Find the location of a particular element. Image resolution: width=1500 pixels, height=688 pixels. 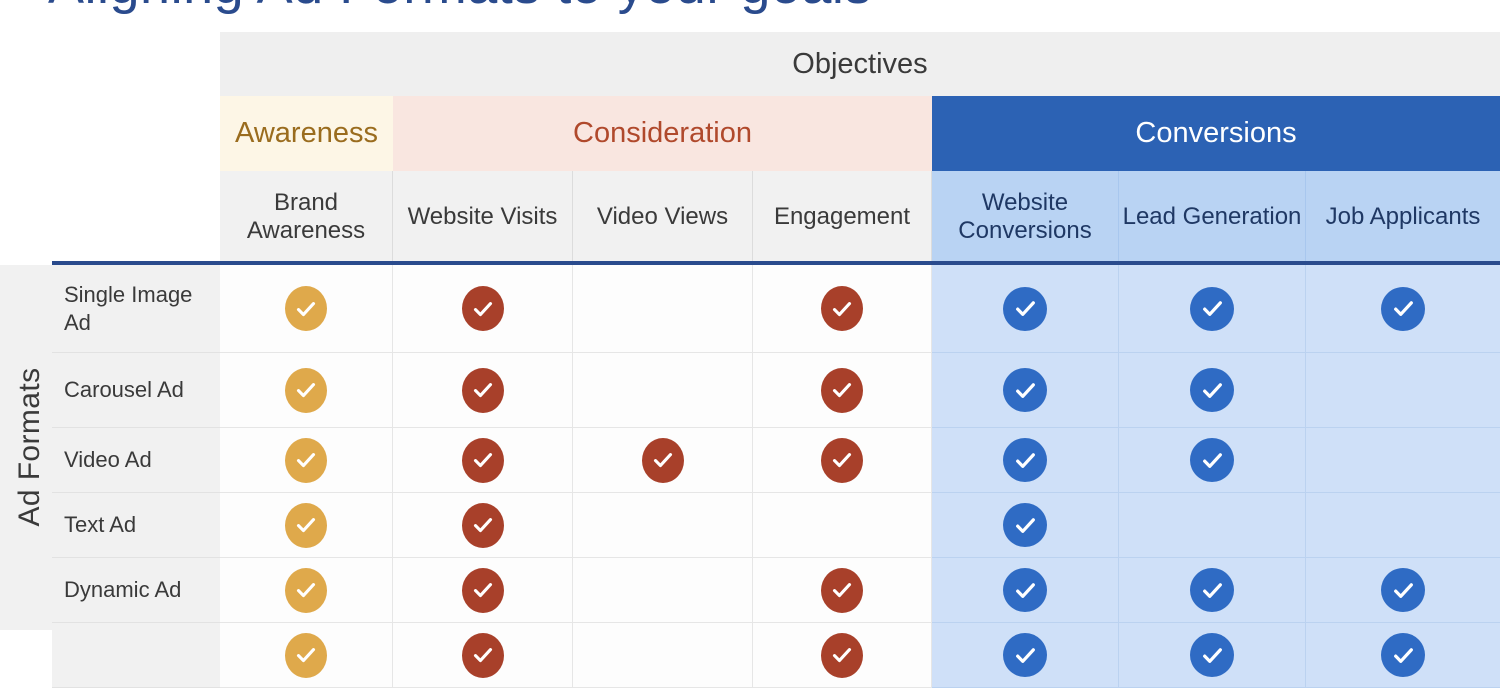

column-header-engagement: Engagement is located at coordinates (842, 217).